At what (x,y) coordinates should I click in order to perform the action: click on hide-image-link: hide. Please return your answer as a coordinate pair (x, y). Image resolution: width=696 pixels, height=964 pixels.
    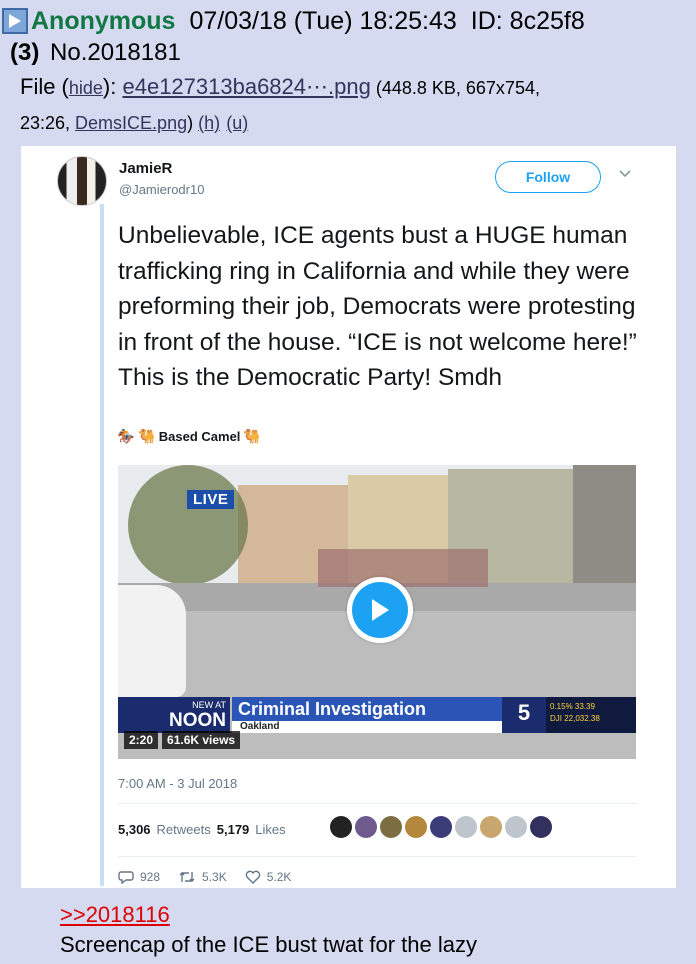
    Looking at the image, I should click on (86, 88).